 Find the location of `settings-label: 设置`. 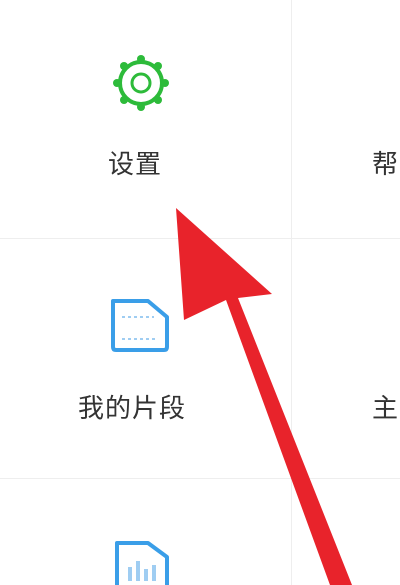

settings-label: 设置 is located at coordinates (135, 165).